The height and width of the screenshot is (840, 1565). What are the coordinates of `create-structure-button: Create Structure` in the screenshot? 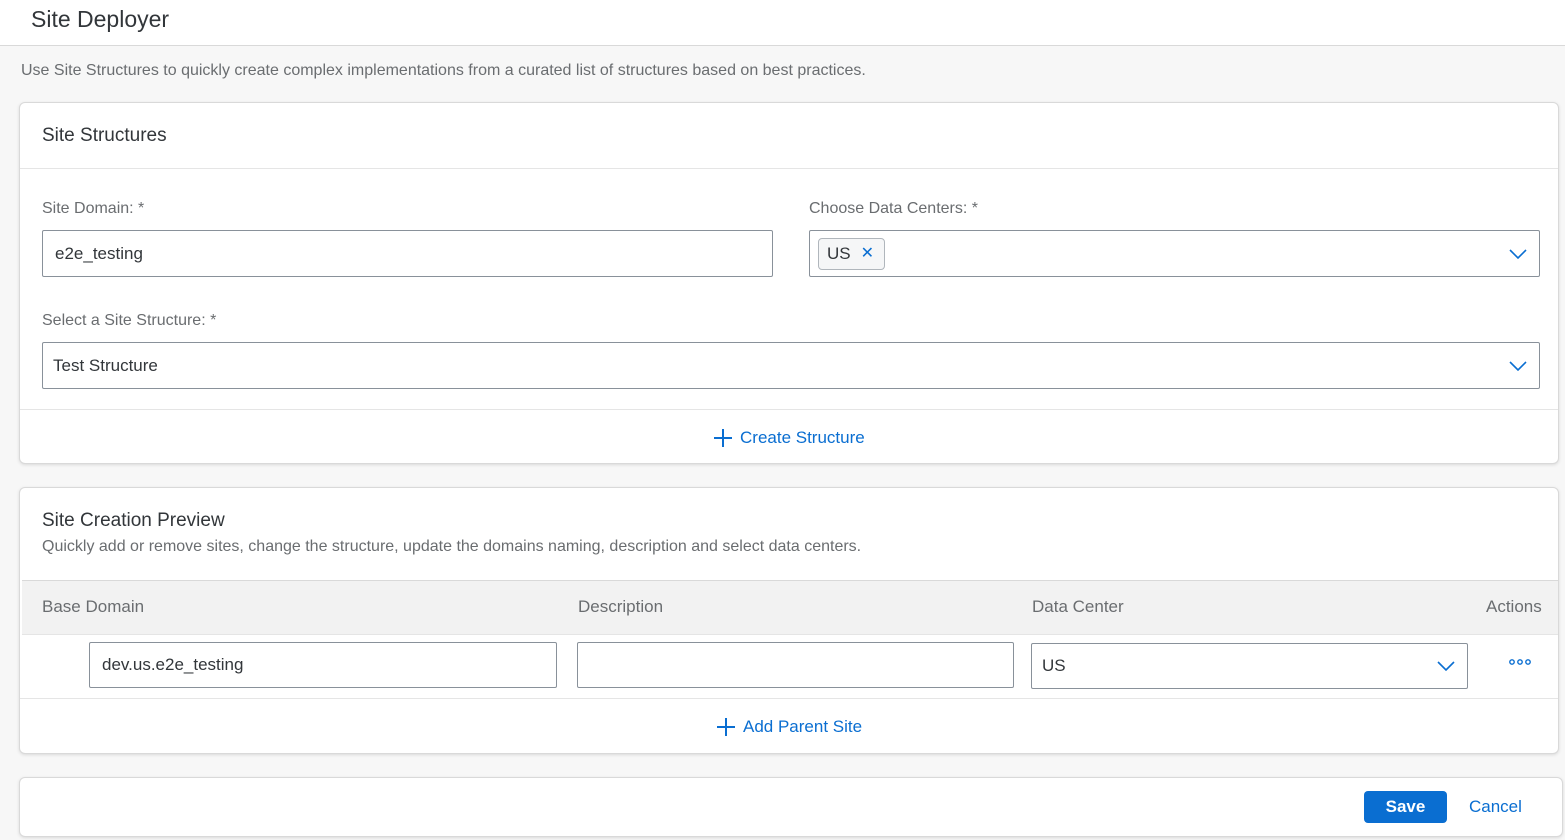 It's located at (788, 438).